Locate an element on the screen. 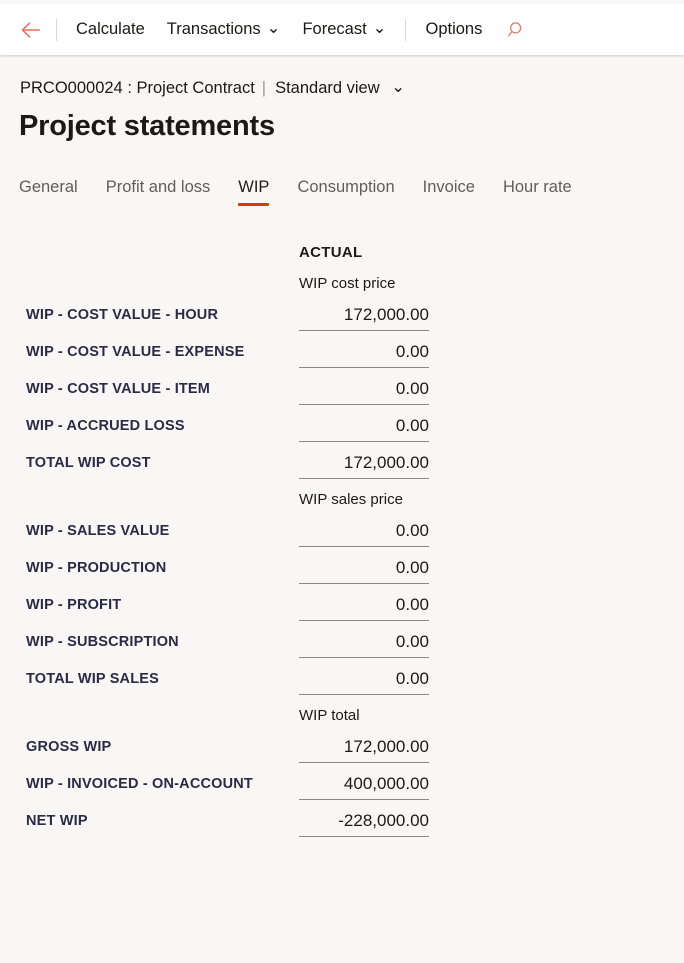 The height and width of the screenshot is (963, 684). statement-row: TOTAL WIP SALES 0.00 is located at coordinates (342, 682).